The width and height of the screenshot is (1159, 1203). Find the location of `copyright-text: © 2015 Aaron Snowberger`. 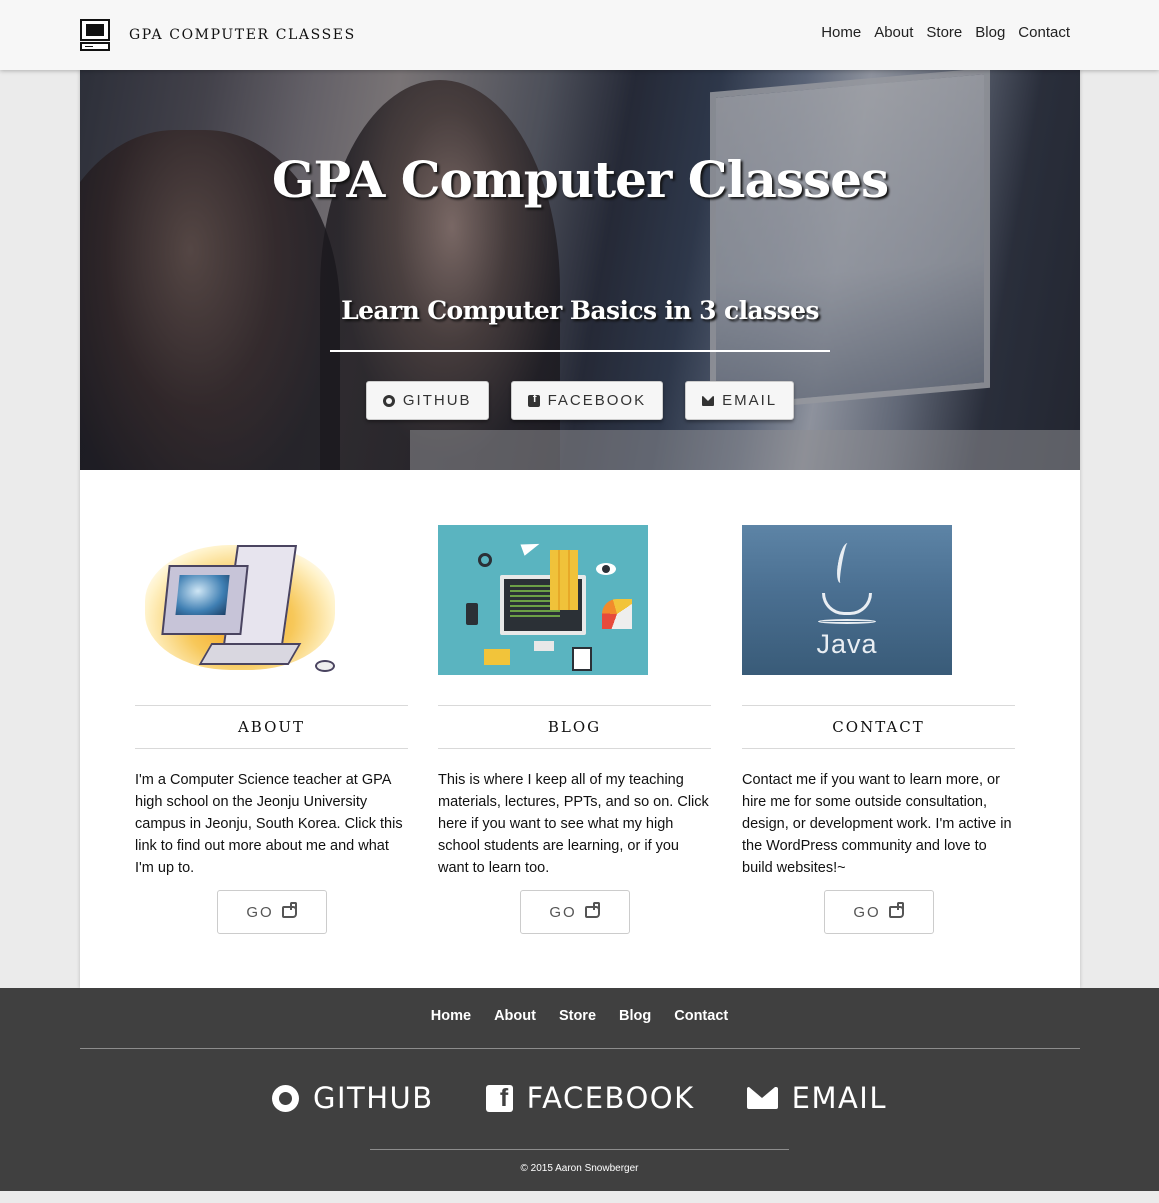

copyright-text: © 2015 Aaron Snowberger is located at coordinates (579, 1168).